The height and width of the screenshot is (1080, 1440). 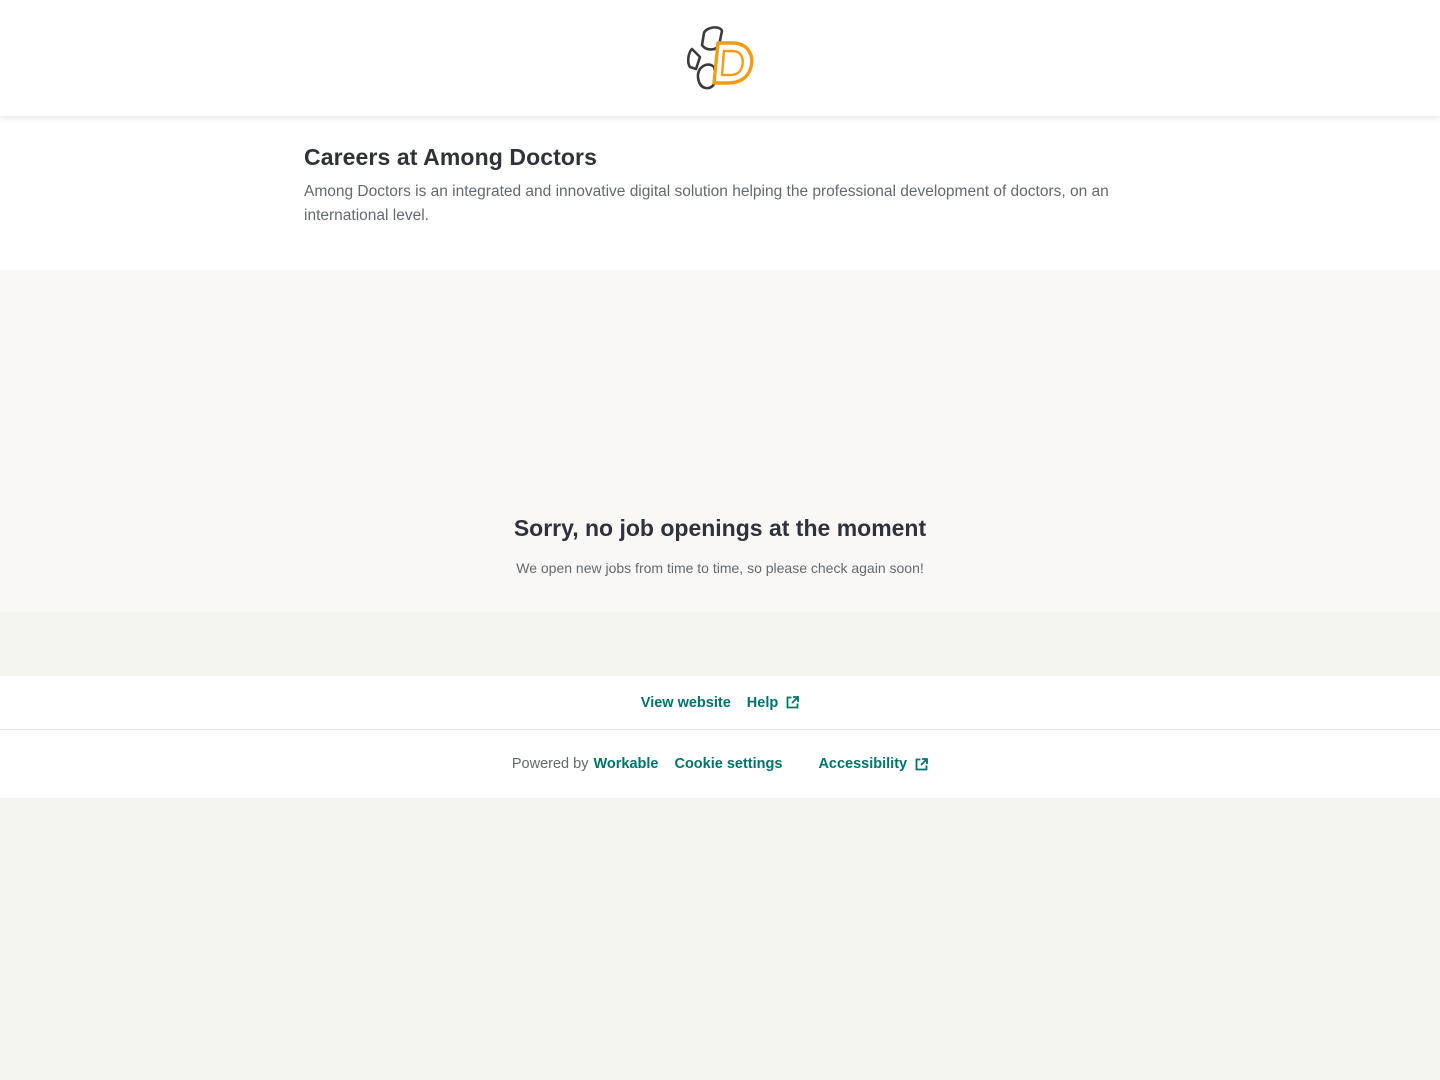 I want to click on page-title: Careers at Among Doctors, so click(x=450, y=157).